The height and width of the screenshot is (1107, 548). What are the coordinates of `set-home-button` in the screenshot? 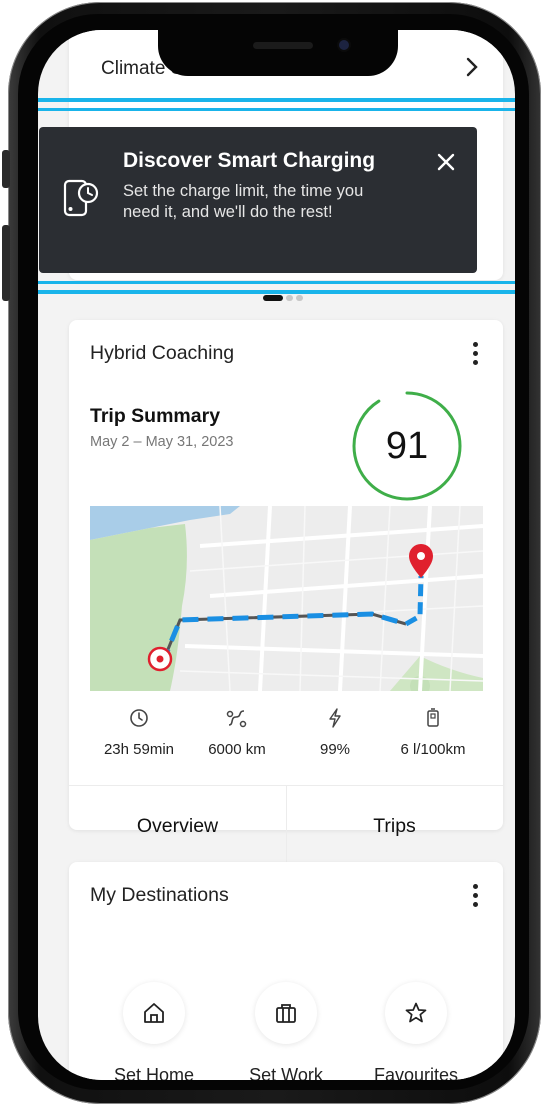 It's located at (154, 1013).